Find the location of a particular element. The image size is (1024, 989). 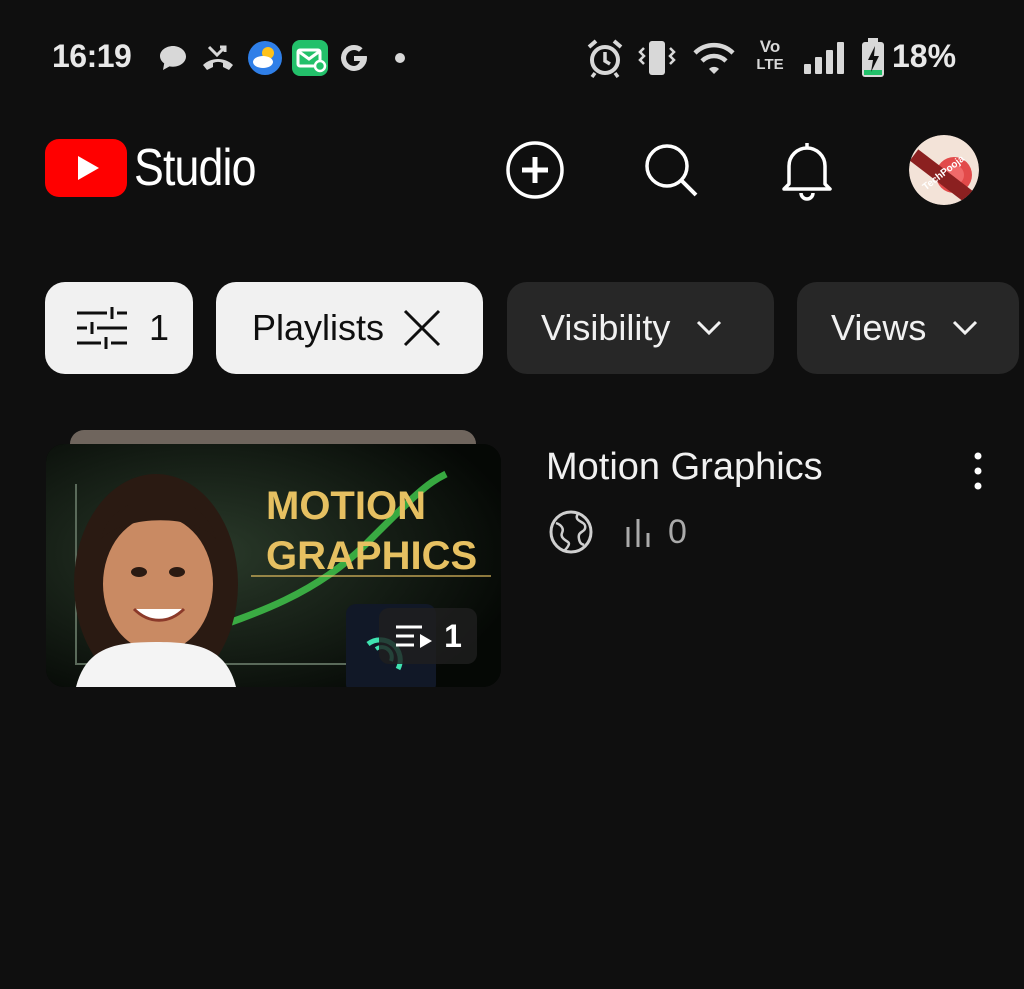

views-bar-chart-icon is located at coordinates (638, 533).